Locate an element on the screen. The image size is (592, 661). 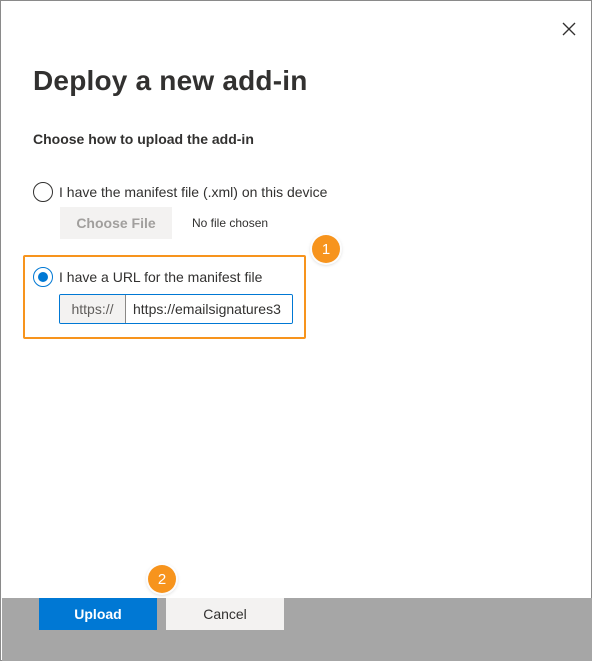
cancel-button: Cancel is located at coordinates (225, 614).